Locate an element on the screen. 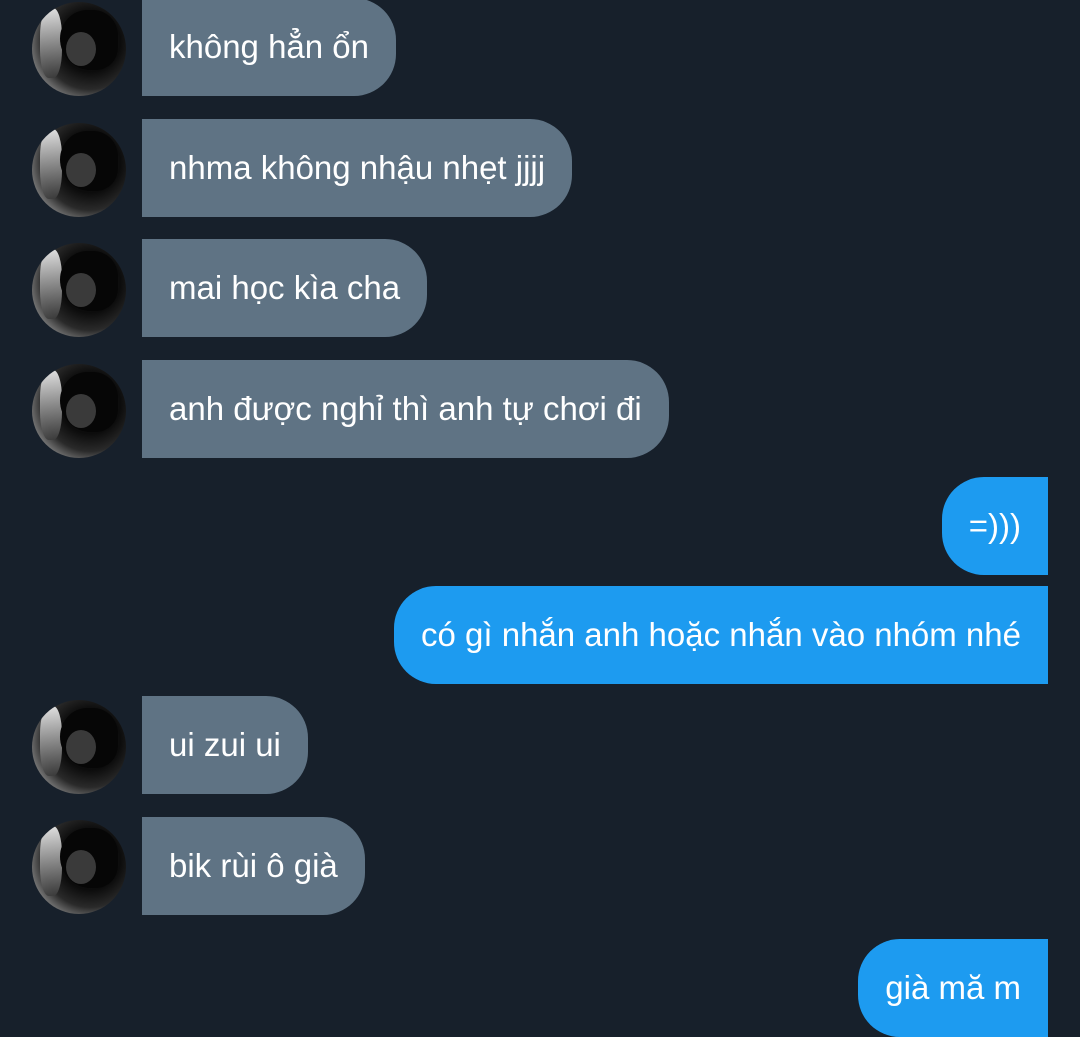 This screenshot has height=1037, width=1080. outgoing-message: =))) is located at coordinates (994, 526).